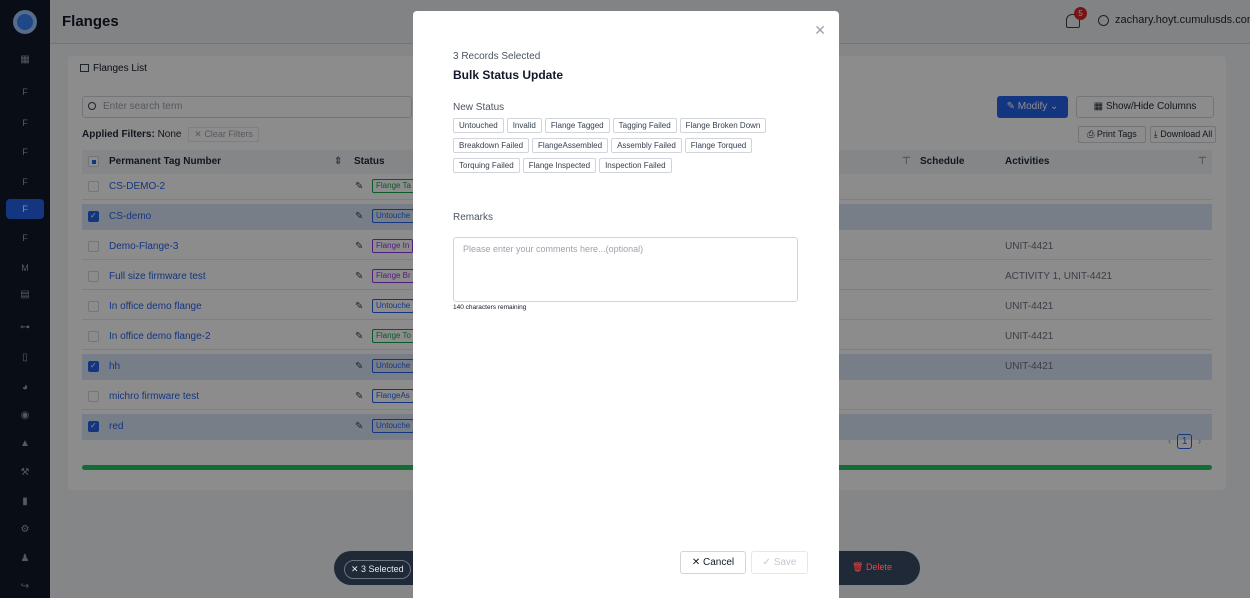 Image resolution: width=1250 pixels, height=598 pixels. Describe the element at coordinates (719, 562) in the screenshot. I see `cancel-label: Cancel` at that location.